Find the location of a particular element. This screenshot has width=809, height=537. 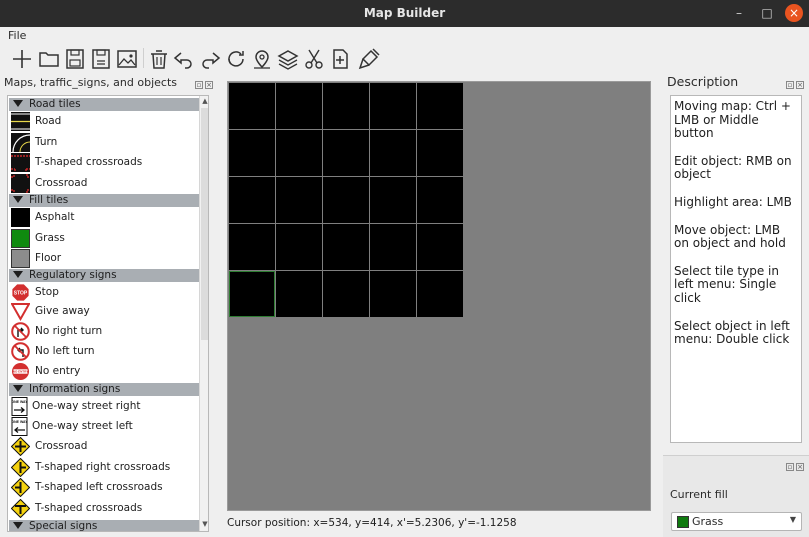

tree-item-no-right-turn: No right turn is located at coordinates (104, 331).